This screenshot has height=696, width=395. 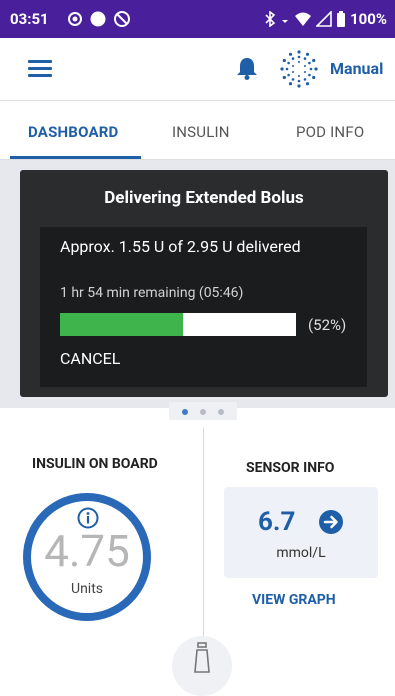 What do you see at coordinates (330, 132) in the screenshot?
I see `tab-pod-info: POD INFO` at bounding box center [330, 132].